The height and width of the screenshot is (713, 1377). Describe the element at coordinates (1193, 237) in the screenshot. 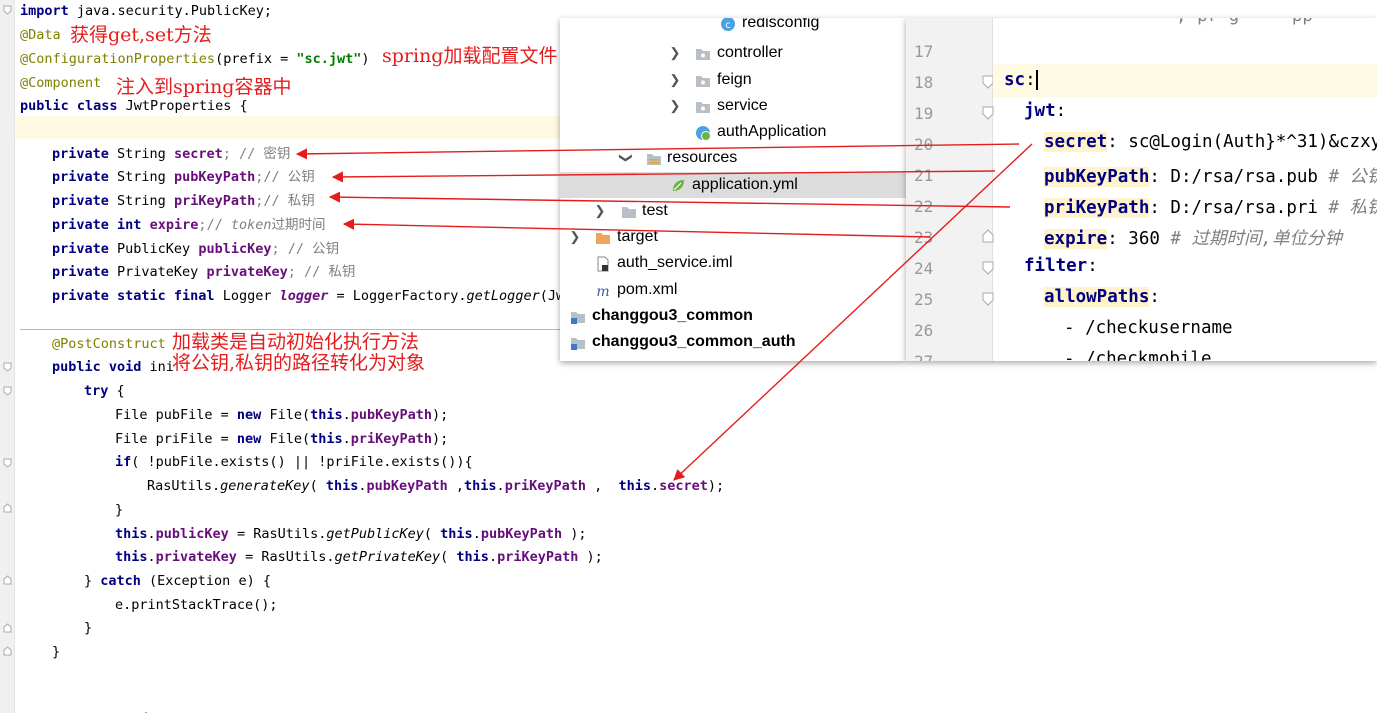

I see `yaml-line-expire: expire: 360 # 过期时间,单位分钟` at that location.